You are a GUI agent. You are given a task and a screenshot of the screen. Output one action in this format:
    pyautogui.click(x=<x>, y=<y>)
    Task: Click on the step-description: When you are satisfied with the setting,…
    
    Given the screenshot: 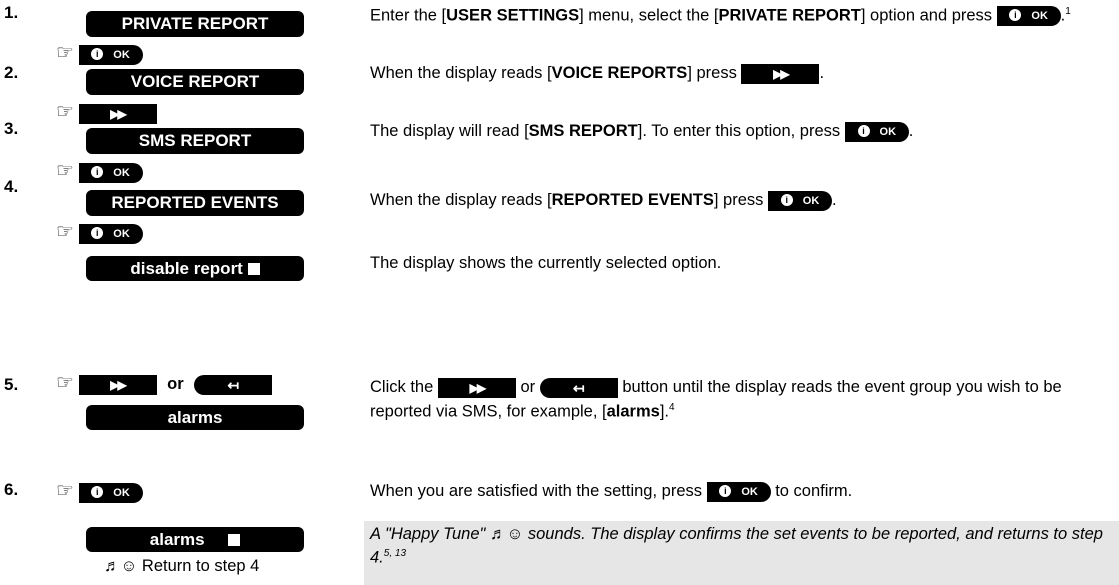 What is the action you would take?
    pyautogui.click(x=611, y=491)
    